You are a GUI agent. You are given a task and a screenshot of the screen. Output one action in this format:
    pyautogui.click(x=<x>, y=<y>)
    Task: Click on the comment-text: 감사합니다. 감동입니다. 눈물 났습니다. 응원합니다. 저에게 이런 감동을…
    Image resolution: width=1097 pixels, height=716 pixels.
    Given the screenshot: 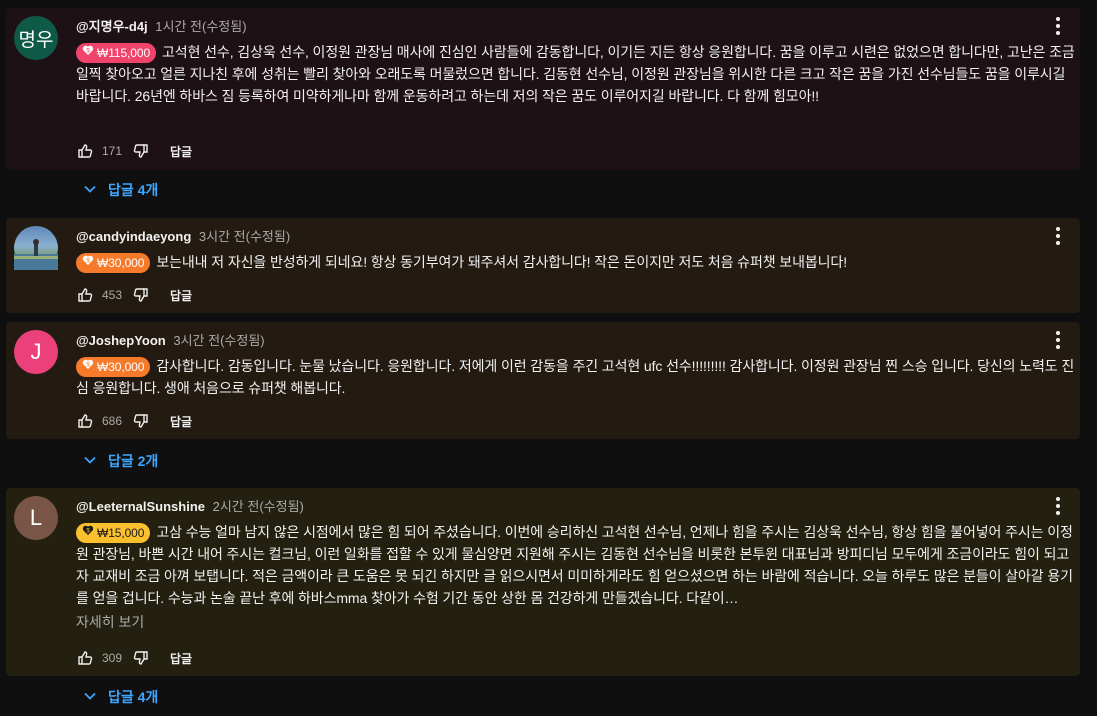 What is the action you would take?
    pyautogui.click(x=575, y=377)
    